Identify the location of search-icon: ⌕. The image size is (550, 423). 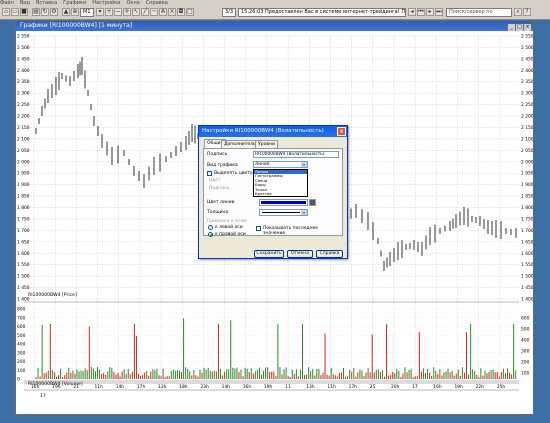
(518, 12).